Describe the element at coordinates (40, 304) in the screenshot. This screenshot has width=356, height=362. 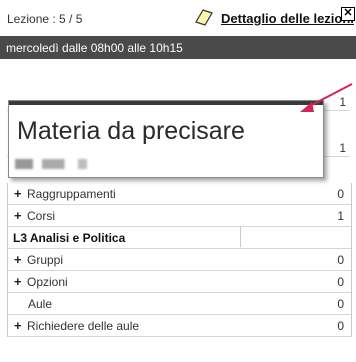
I see `row-label: Aule` at that location.